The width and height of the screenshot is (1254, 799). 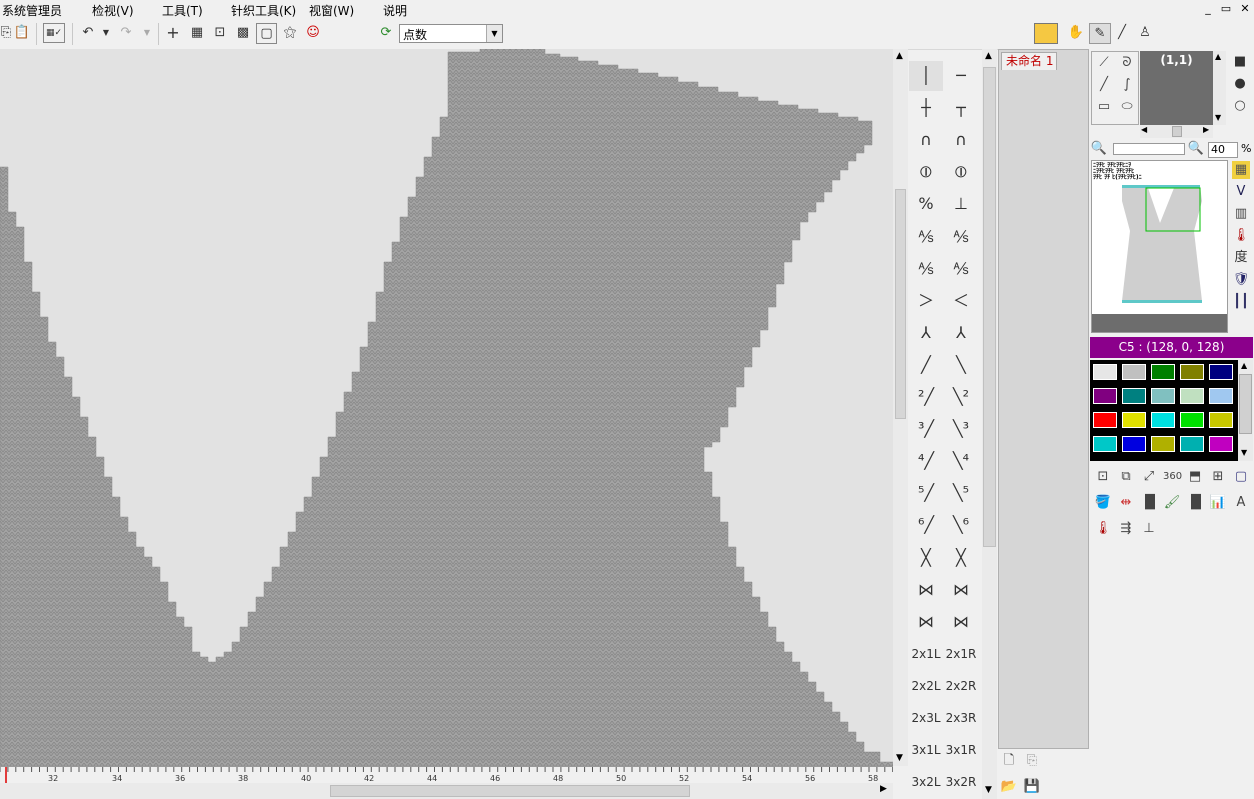 I want to click on stitch-symbol-button: ╲, so click(x=961, y=365).